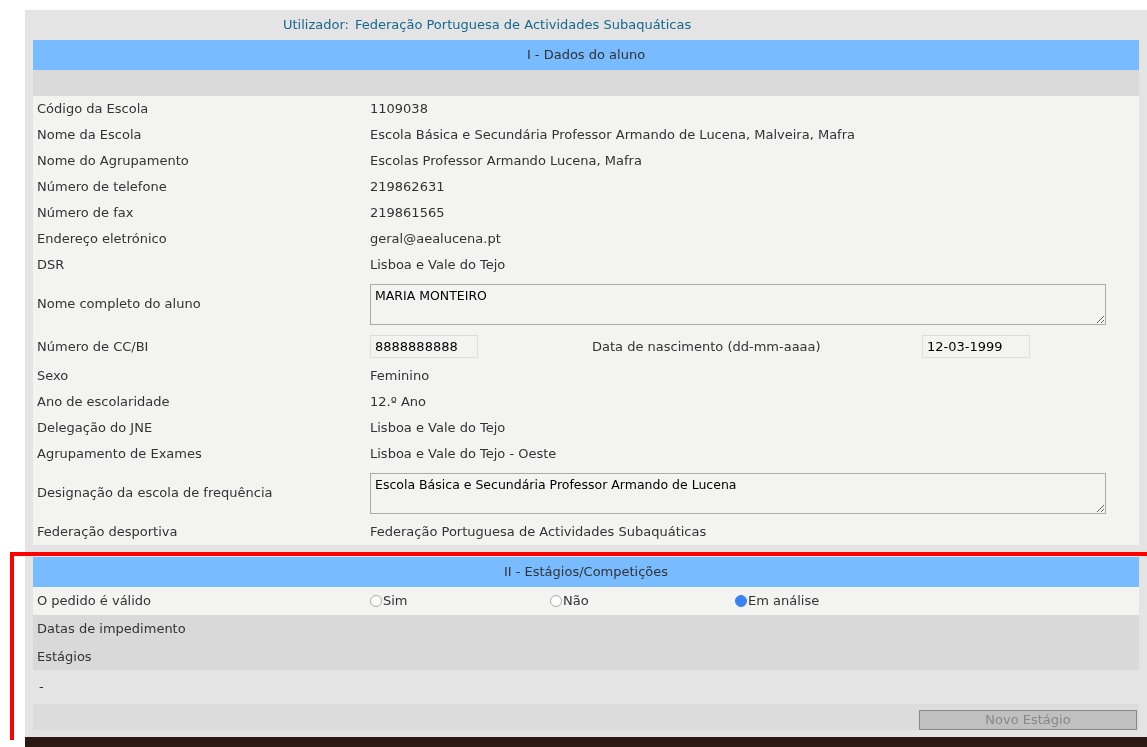 The height and width of the screenshot is (747, 1147). What do you see at coordinates (738, 493) in the screenshot?
I see `text-area: Escola Básica e Secundária Professor Armando de Lucena` at bounding box center [738, 493].